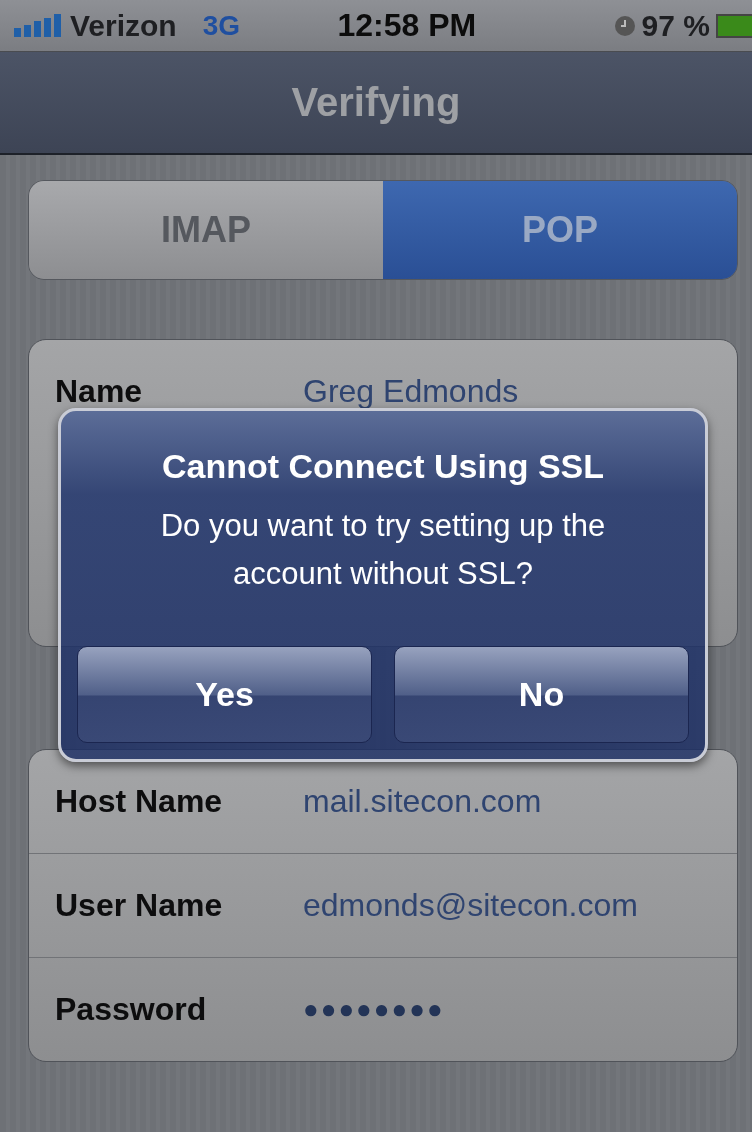 Image resolution: width=752 pixels, height=1132 pixels. What do you see at coordinates (38, 25) in the screenshot?
I see `signal-icon` at bounding box center [38, 25].